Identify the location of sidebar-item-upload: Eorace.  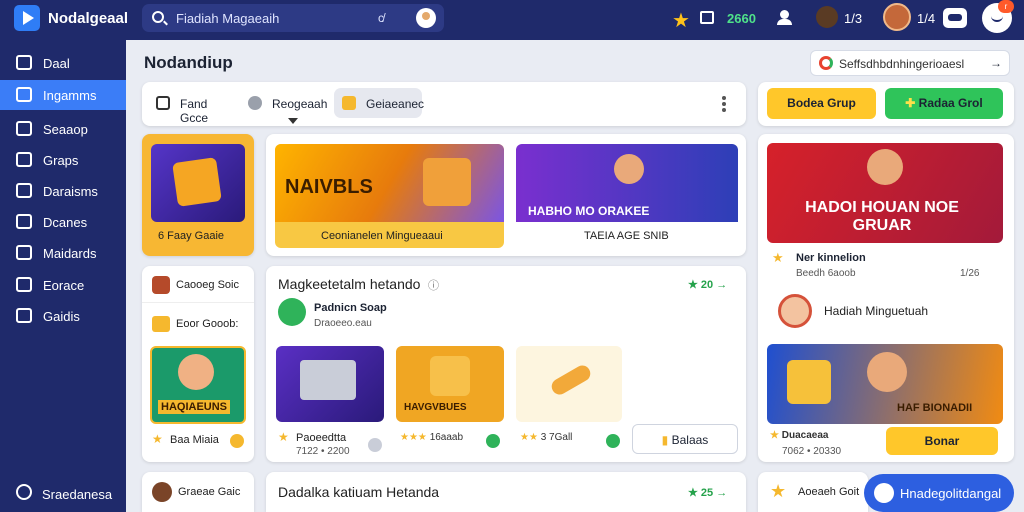
(63, 285).